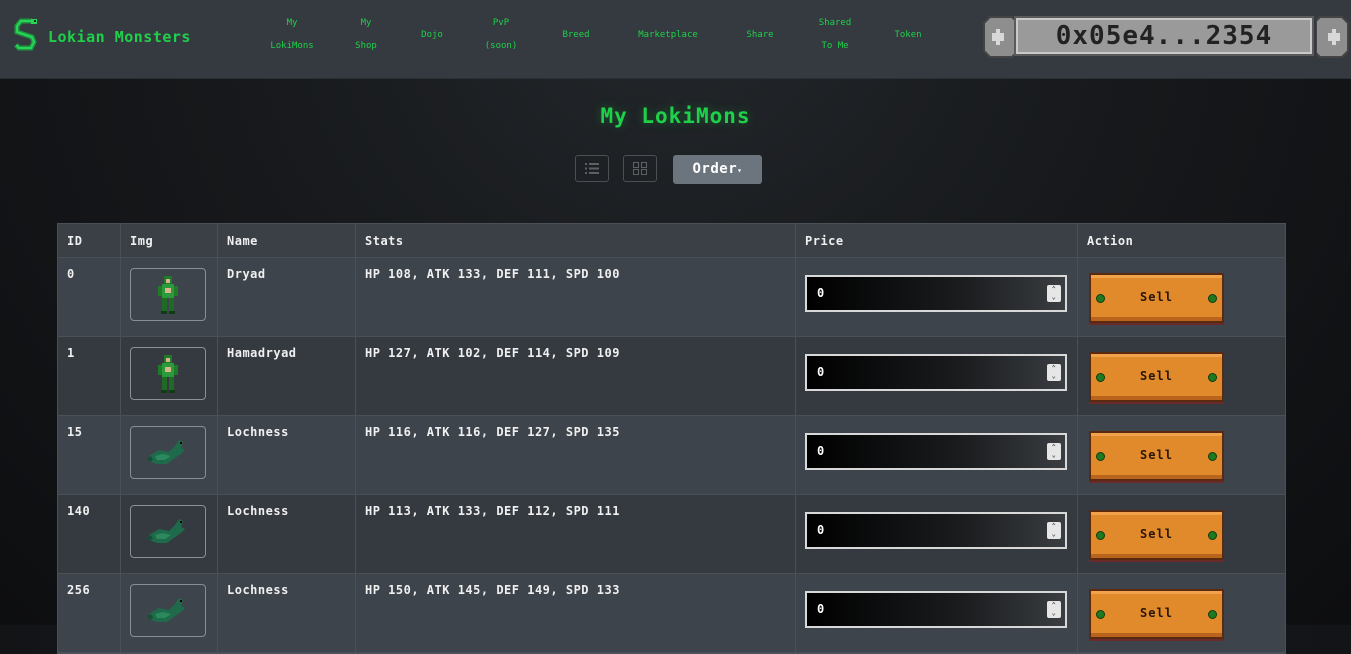 The height and width of the screenshot is (654, 1351). I want to click on wallet-address: 0x05e4...2354, so click(1164, 36).